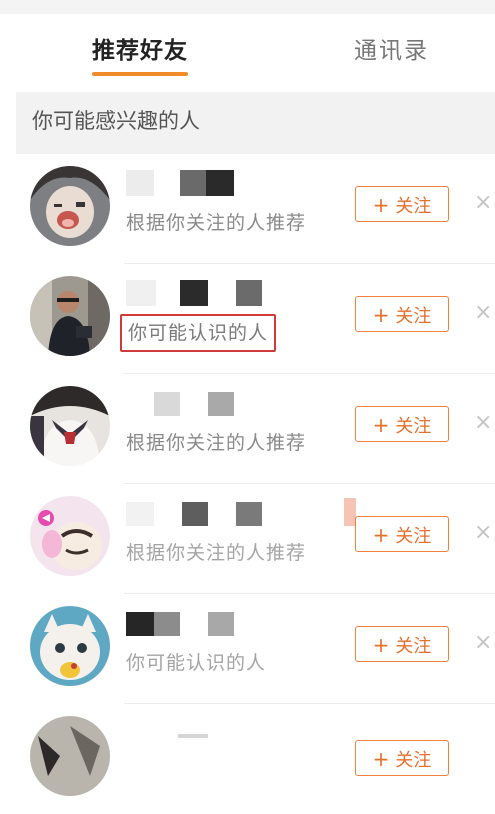 The height and width of the screenshot is (814, 495). What do you see at coordinates (391, 51) in the screenshot?
I see `tab-contacts: 通讯录` at bounding box center [391, 51].